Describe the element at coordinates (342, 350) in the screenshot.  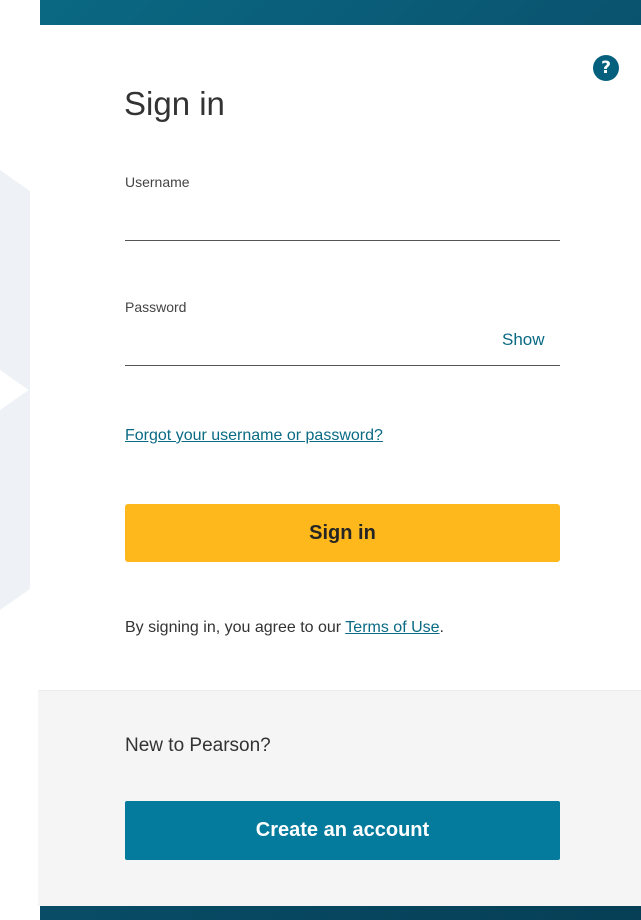
I see `password-input` at that location.